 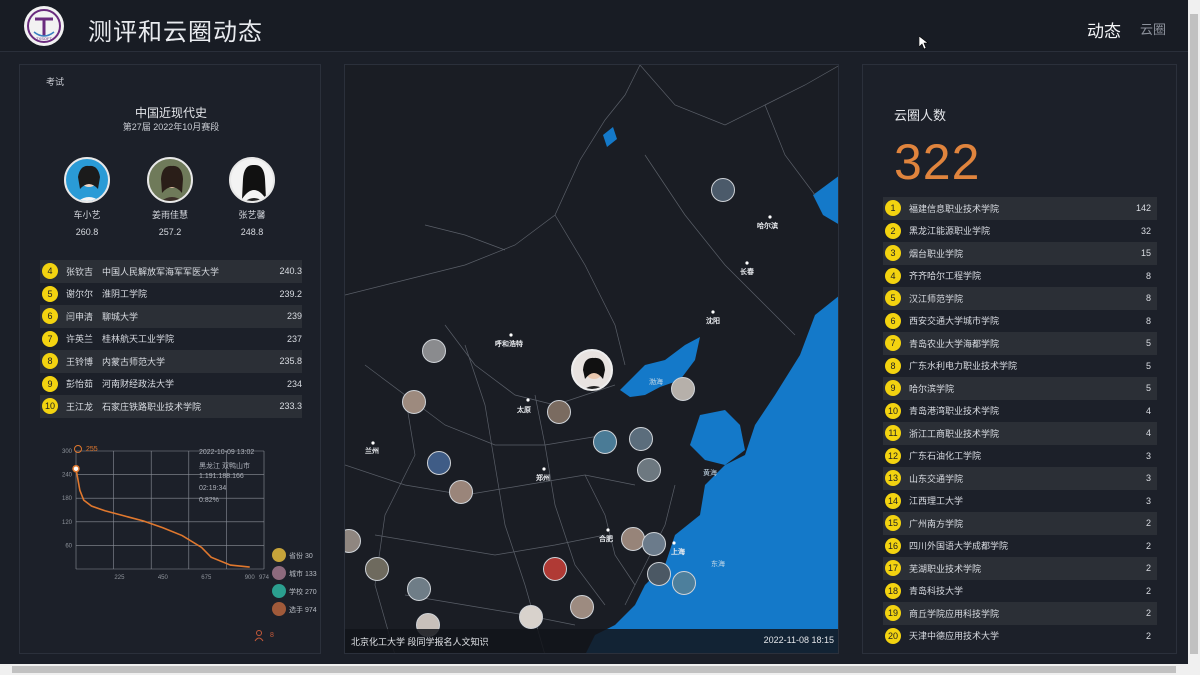 I want to click on list-item: 6 西安交通大学城市学院 8, so click(x=1020, y=321).